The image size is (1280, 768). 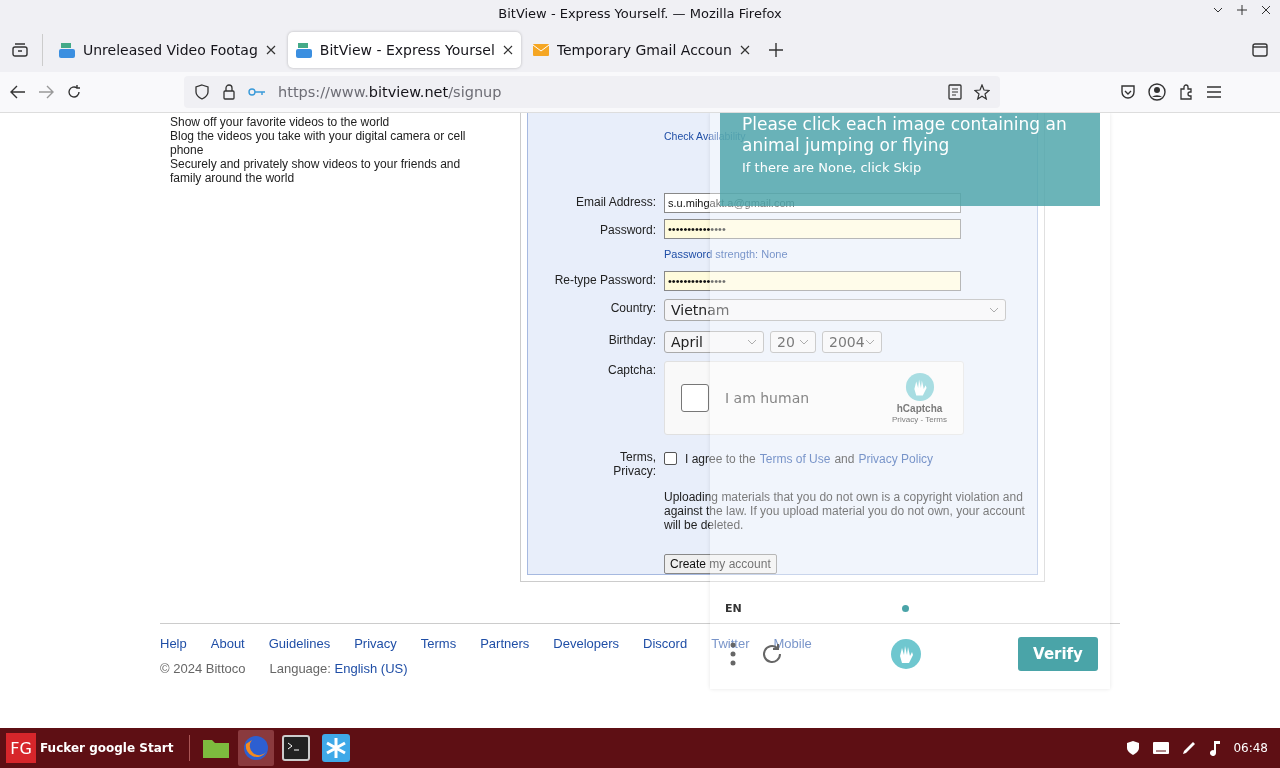 What do you see at coordinates (229, 91) in the screenshot?
I see `lock-icon` at bounding box center [229, 91].